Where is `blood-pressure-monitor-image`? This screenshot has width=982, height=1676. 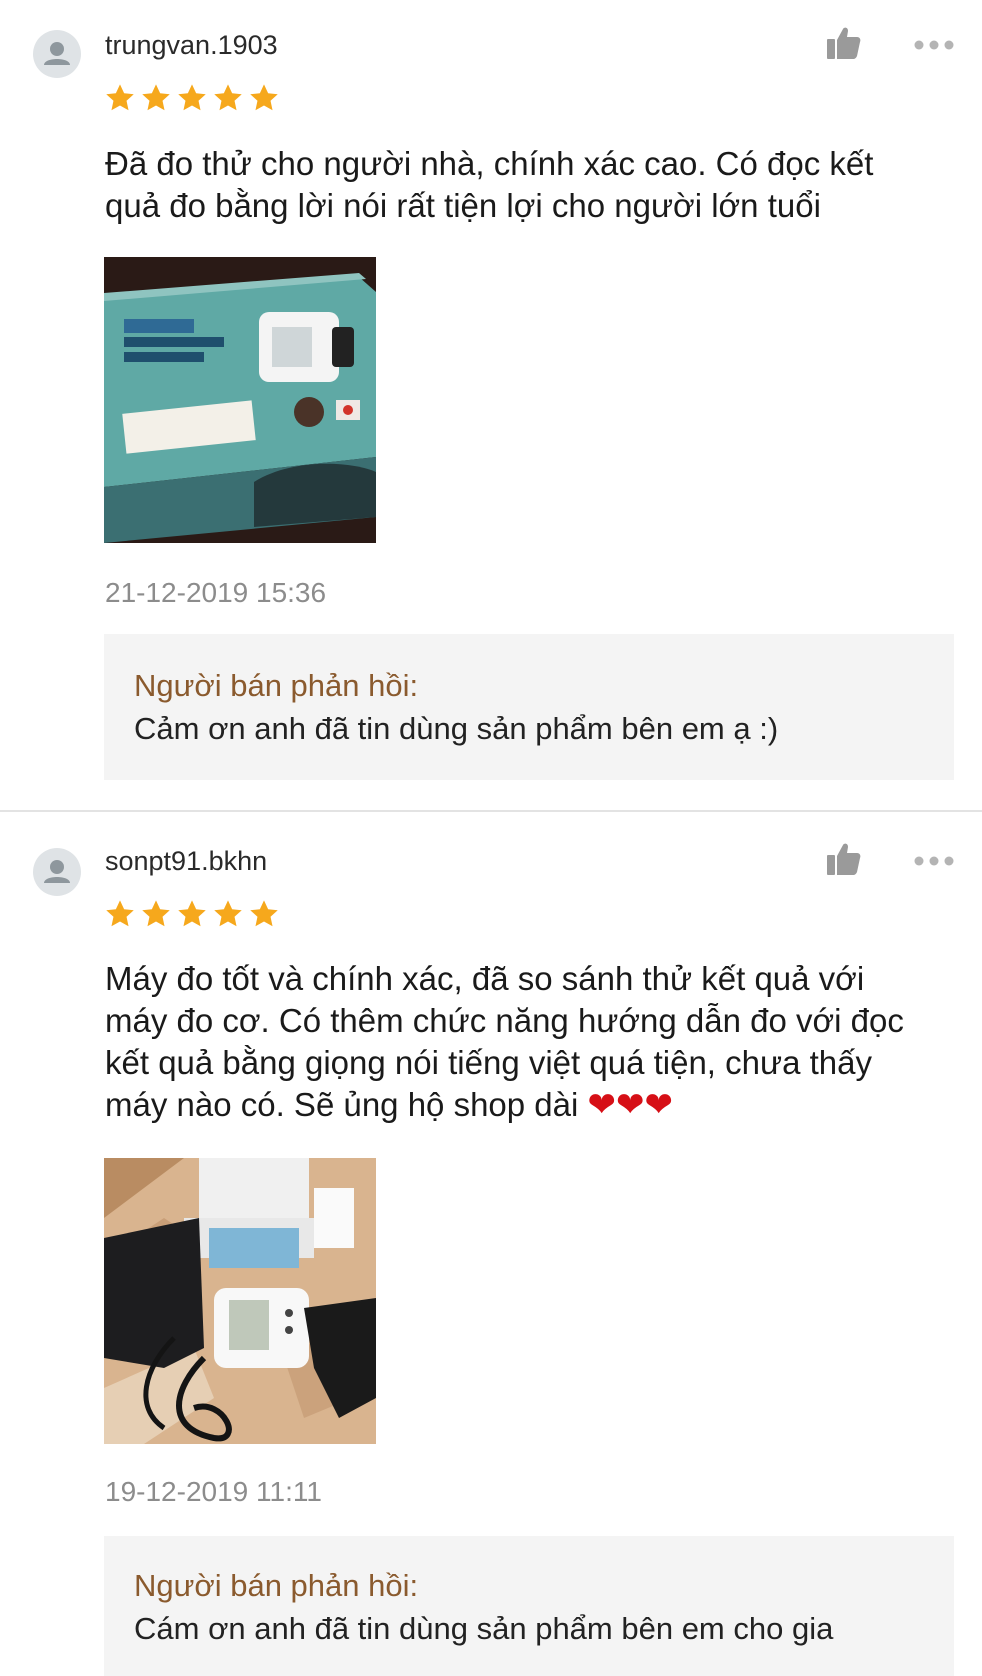 blood-pressure-monitor-image is located at coordinates (240, 1301).